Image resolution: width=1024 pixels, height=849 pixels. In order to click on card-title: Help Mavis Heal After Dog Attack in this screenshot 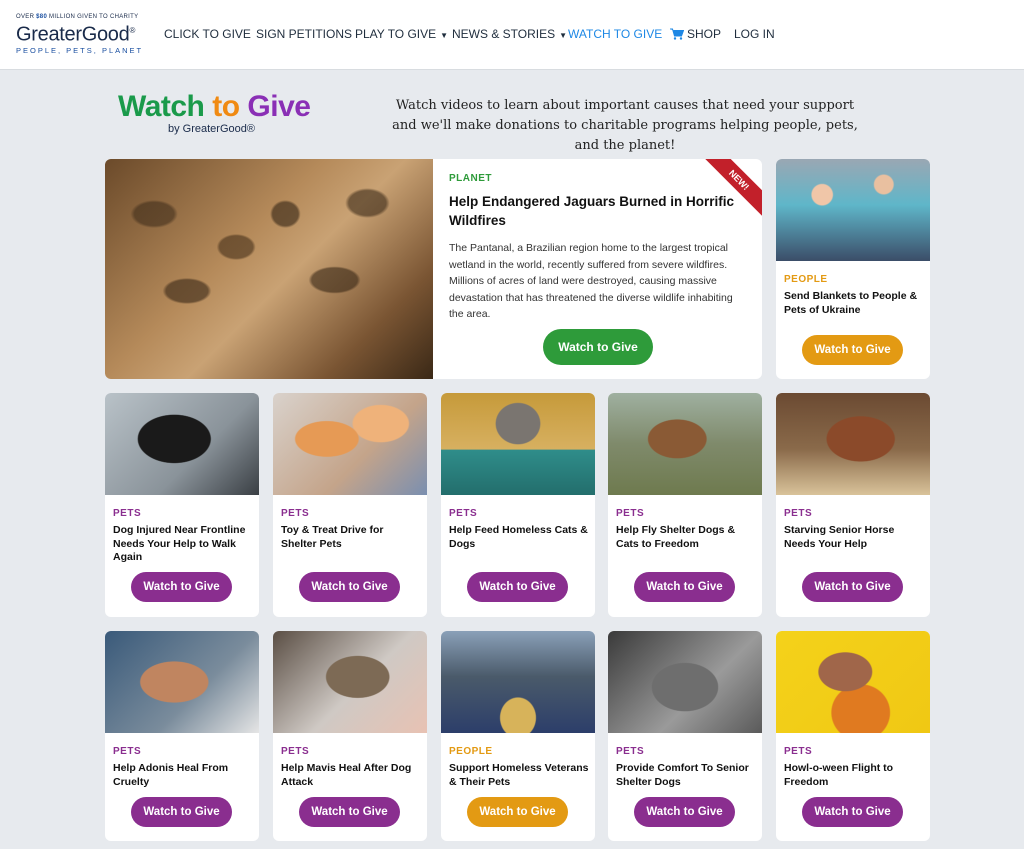, I will do `click(351, 775)`.